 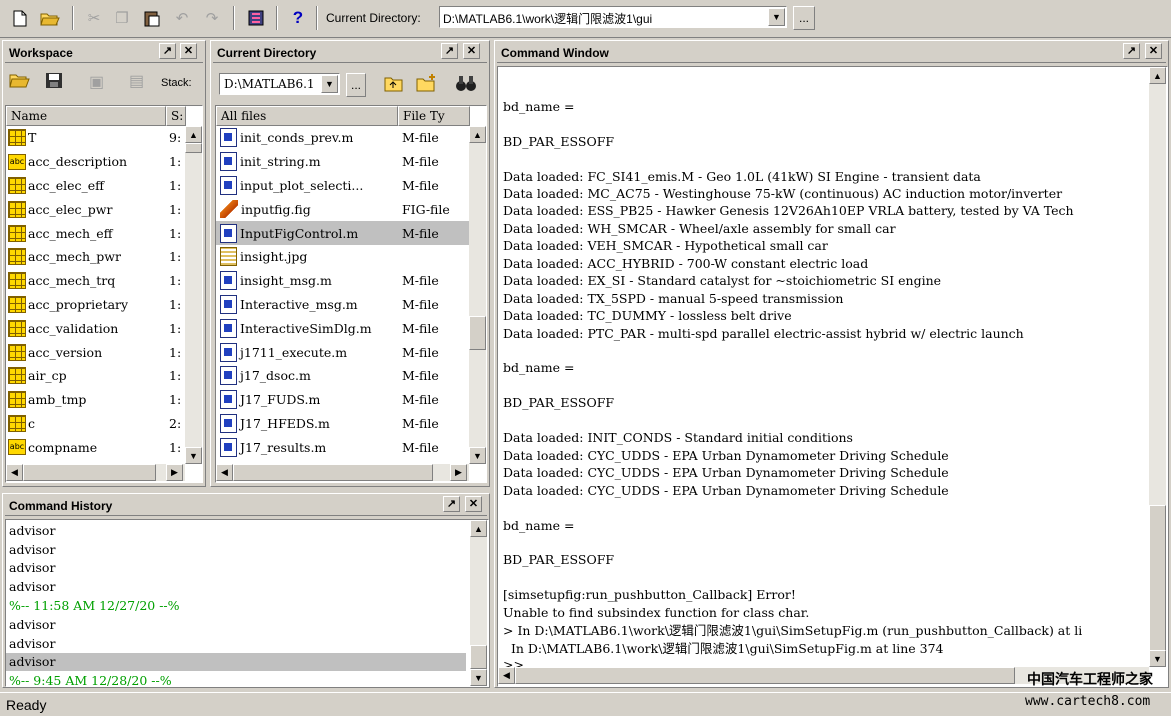 What do you see at coordinates (86, 116) in the screenshot?
I see `column-header: Name` at bounding box center [86, 116].